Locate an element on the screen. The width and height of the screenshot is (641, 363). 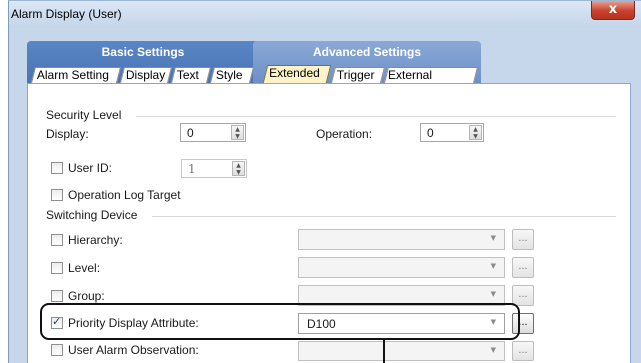
tab-external-output: External Output is located at coordinates (431, 82).